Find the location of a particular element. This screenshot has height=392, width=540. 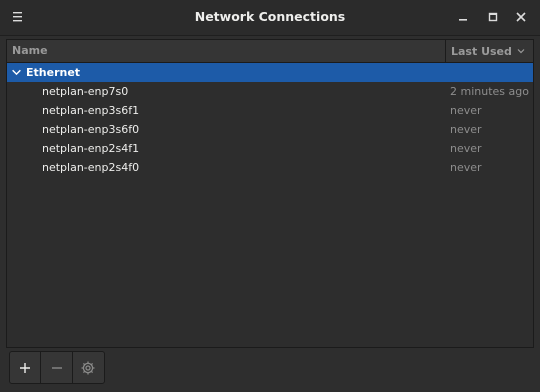

connection-row: netplan-enp7s0 2 minutes ago is located at coordinates (270, 91).